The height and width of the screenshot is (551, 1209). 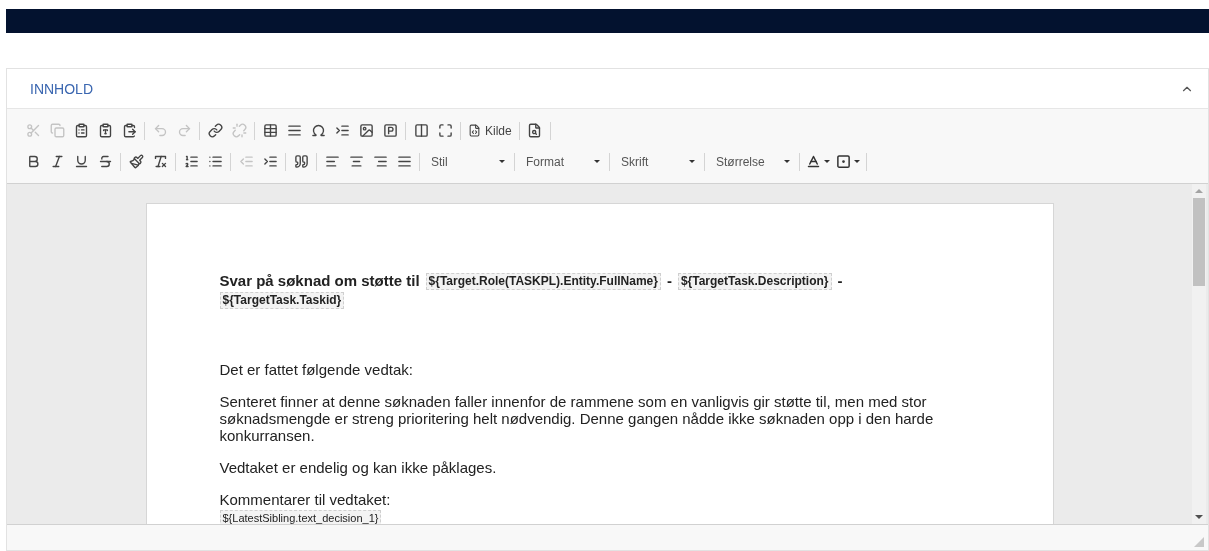 What do you see at coordinates (543, 281) in the screenshot?
I see `template-field: ${Target.Role(TASKPL).Entity.FullName}` at bounding box center [543, 281].